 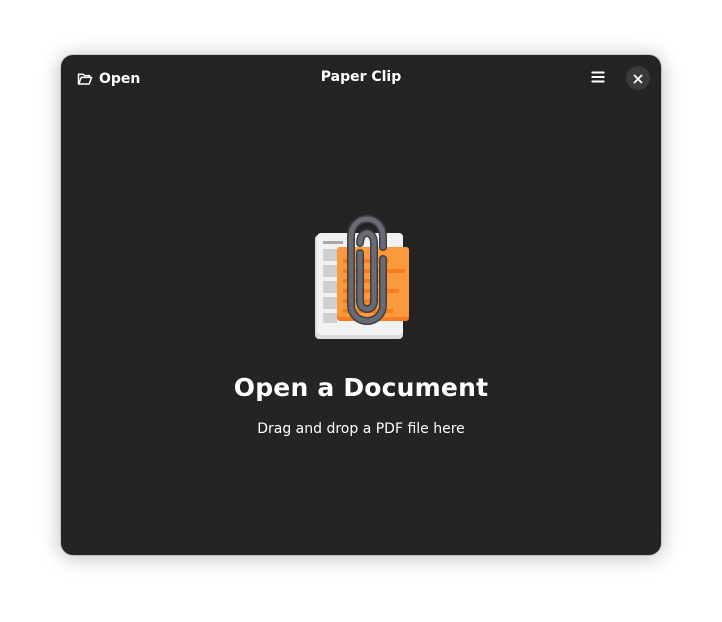 I want to click on status-title: Open a Document, so click(x=361, y=387).